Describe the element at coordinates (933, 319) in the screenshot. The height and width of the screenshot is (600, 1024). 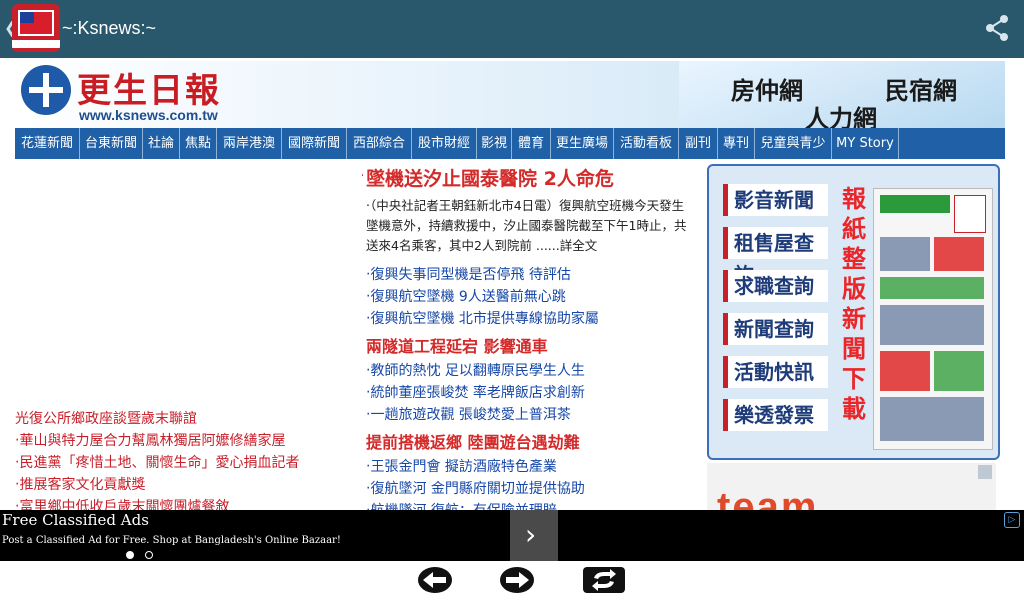
I see `newspaper-thumbnail` at that location.